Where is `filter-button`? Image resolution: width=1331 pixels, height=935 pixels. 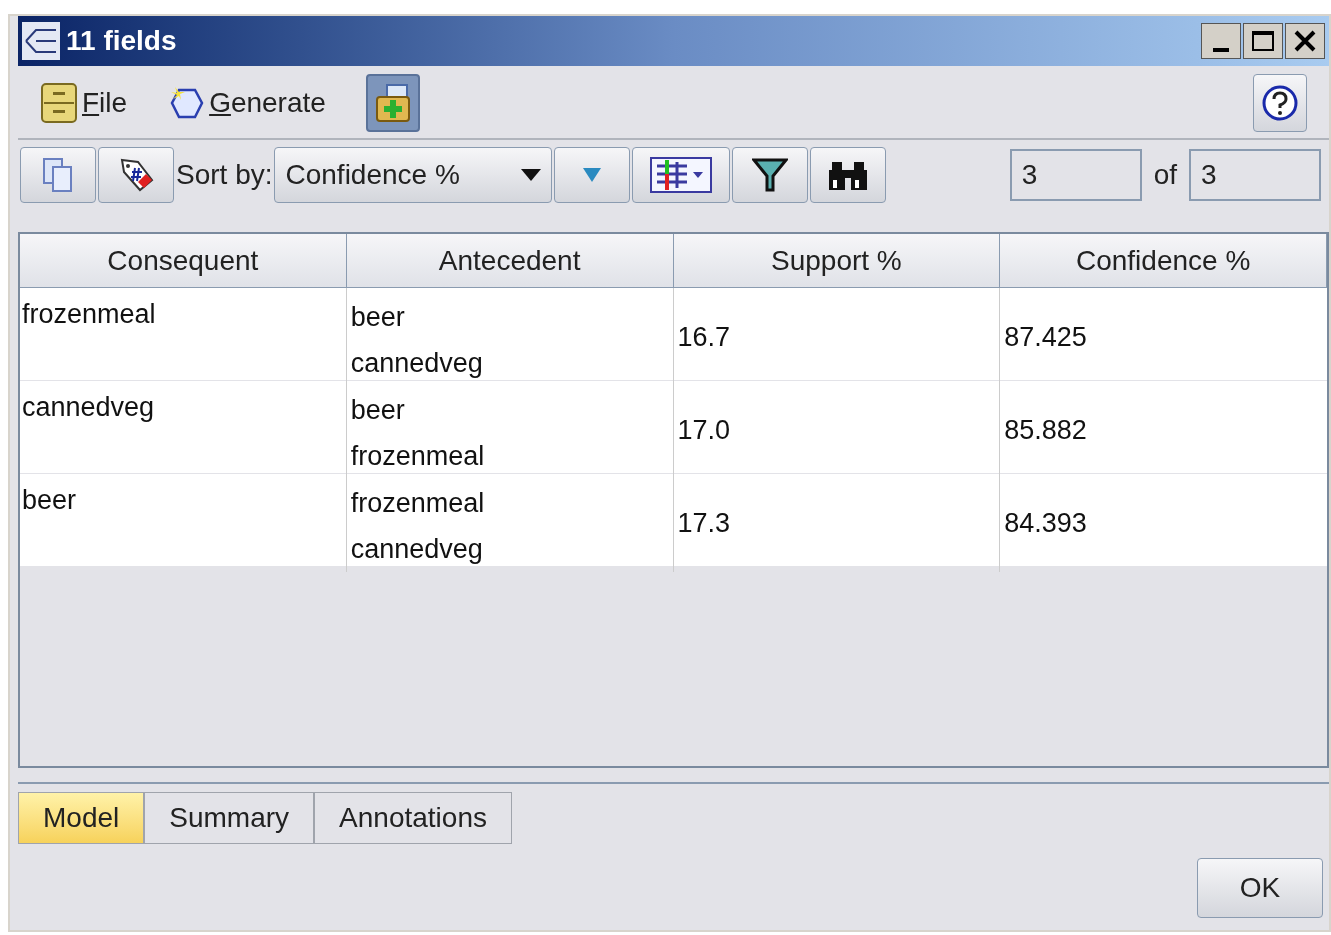 filter-button is located at coordinates (770, 175).